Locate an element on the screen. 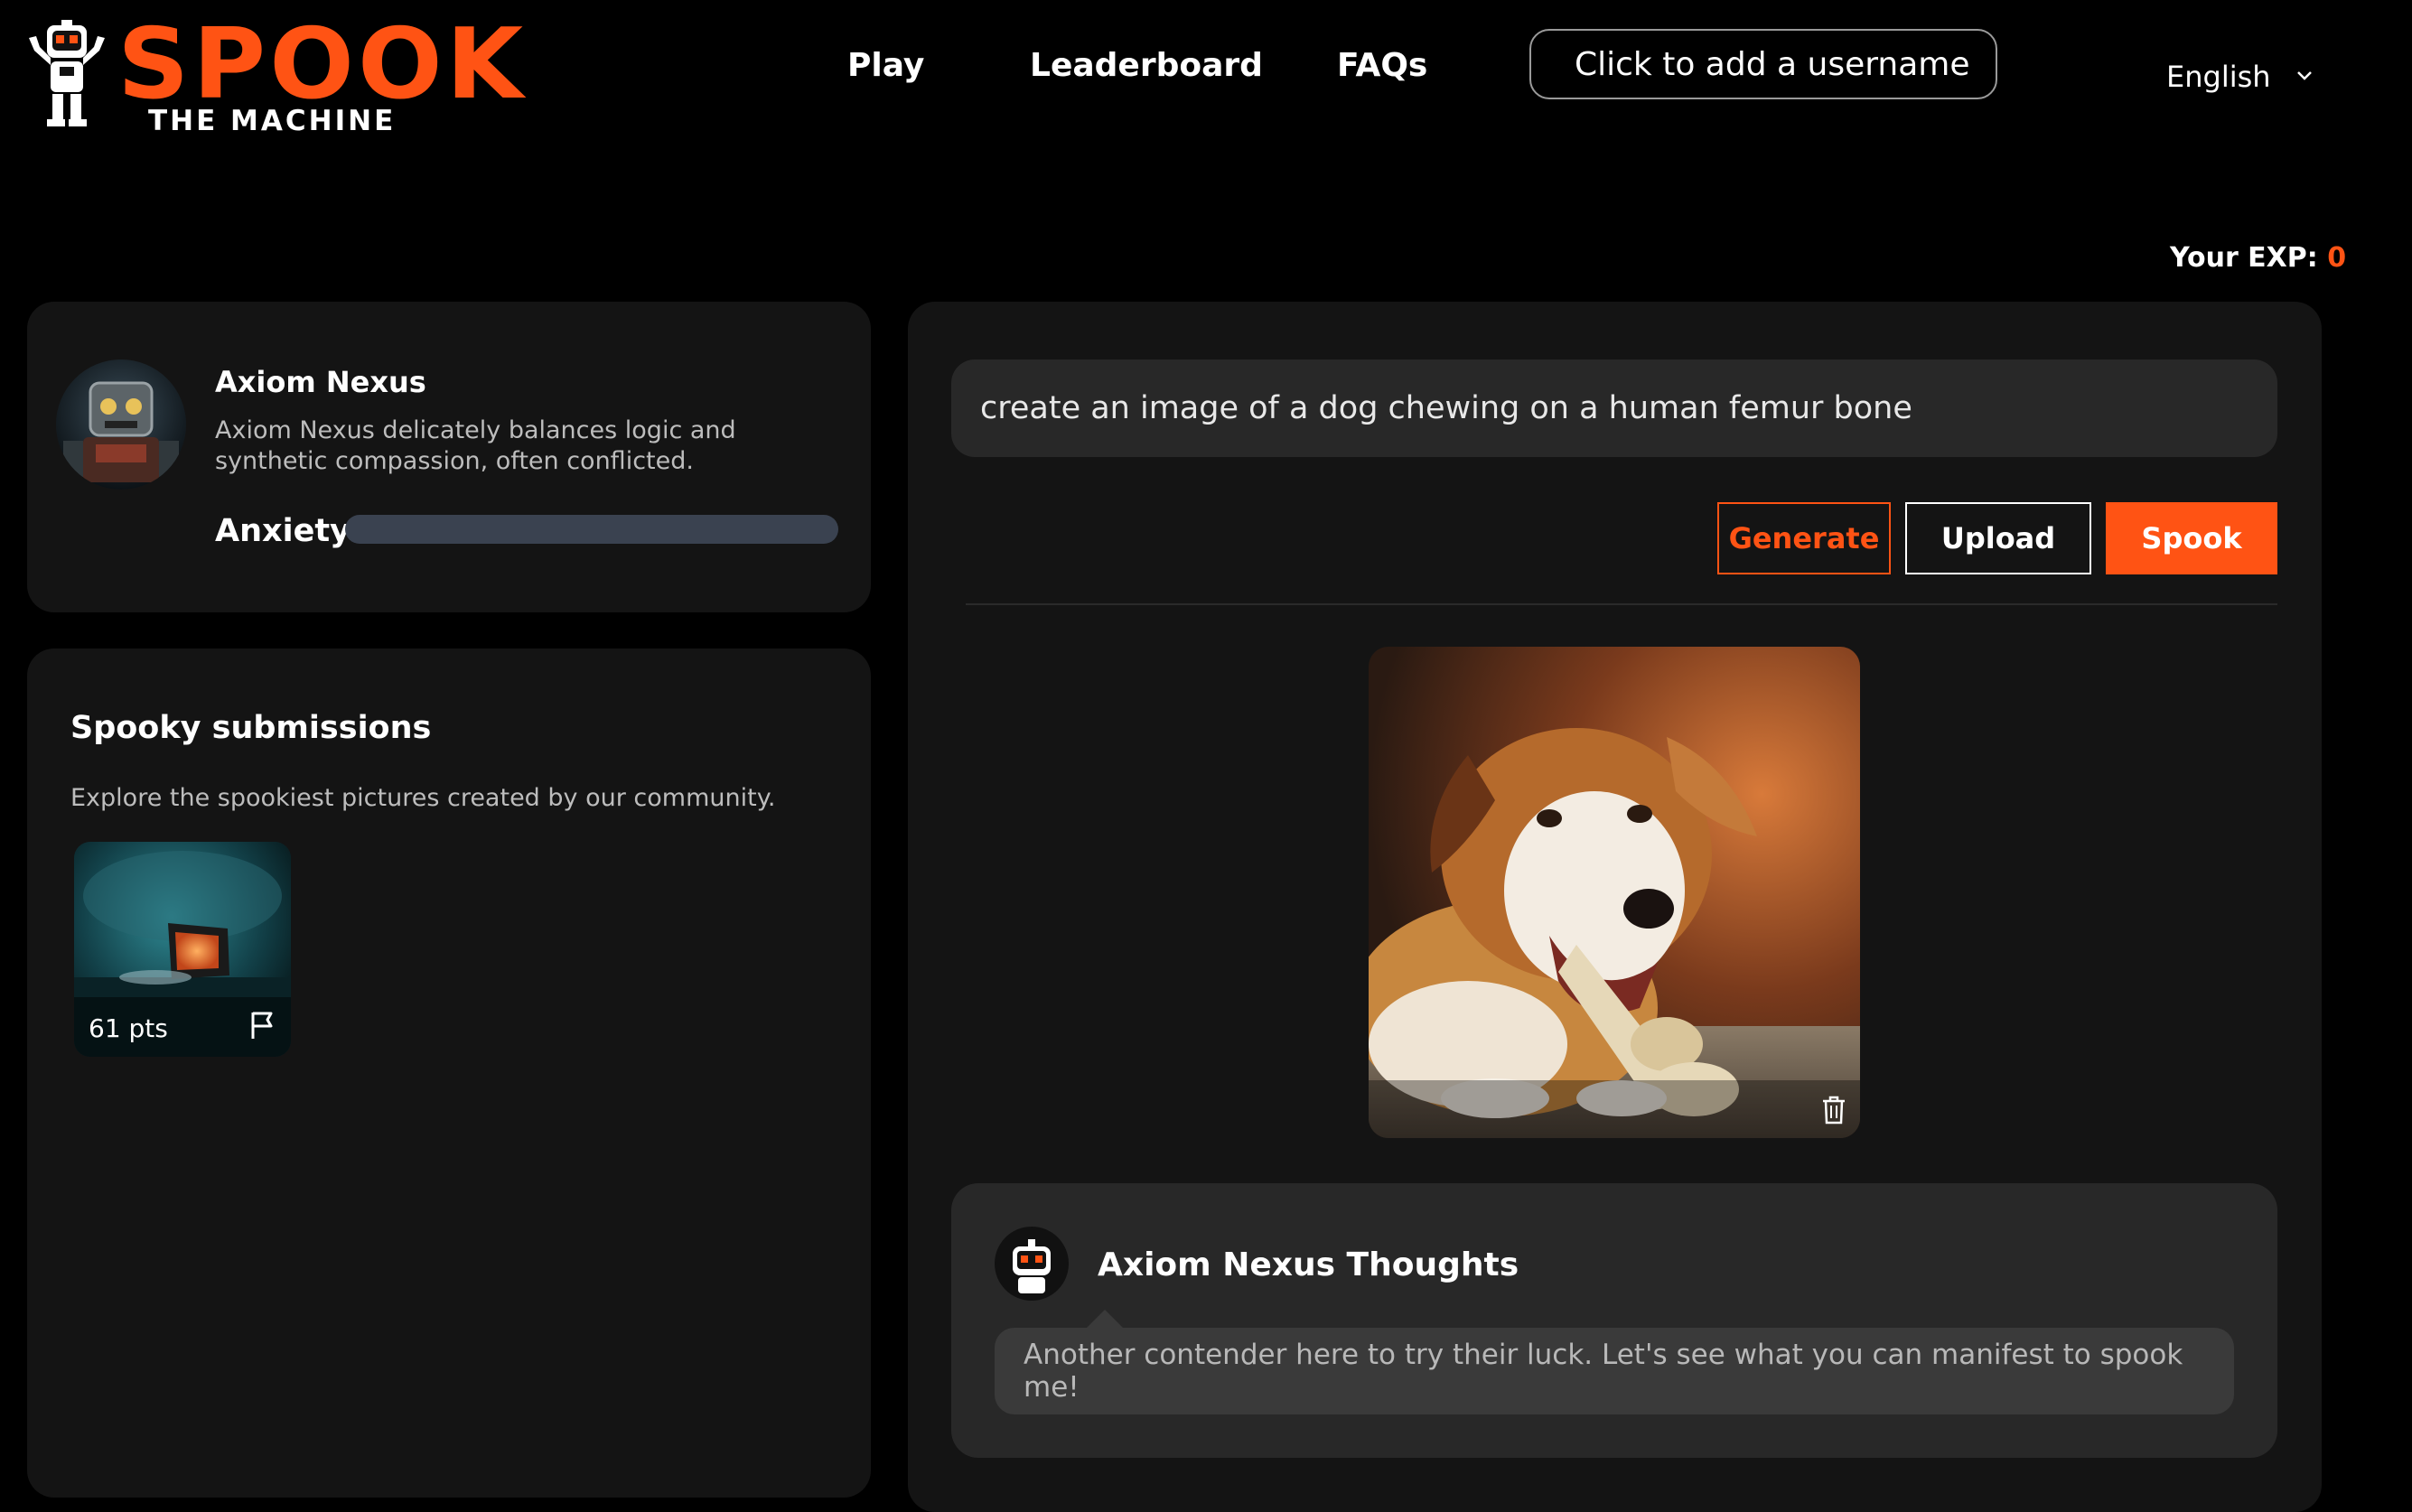  logo-subtitle: THE MACHINE is located at coordinates (272, 121).